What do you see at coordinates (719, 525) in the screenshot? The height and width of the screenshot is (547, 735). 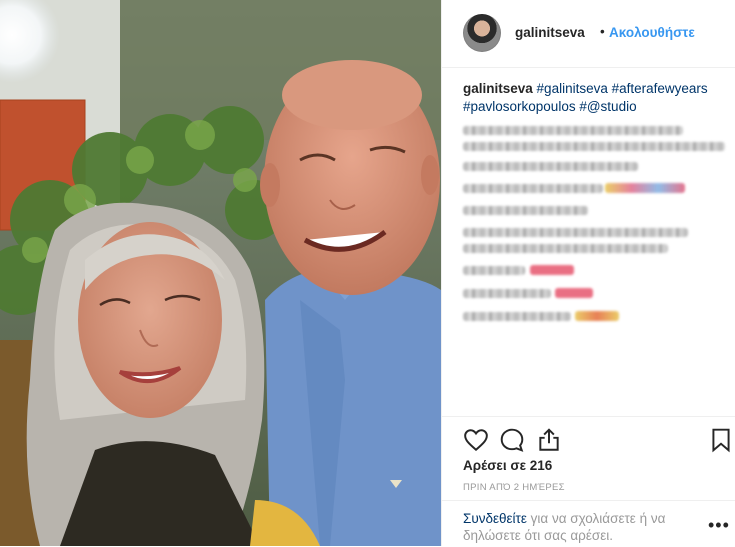 I see `more-options-icon: •••` at bounding box center [719, 525].